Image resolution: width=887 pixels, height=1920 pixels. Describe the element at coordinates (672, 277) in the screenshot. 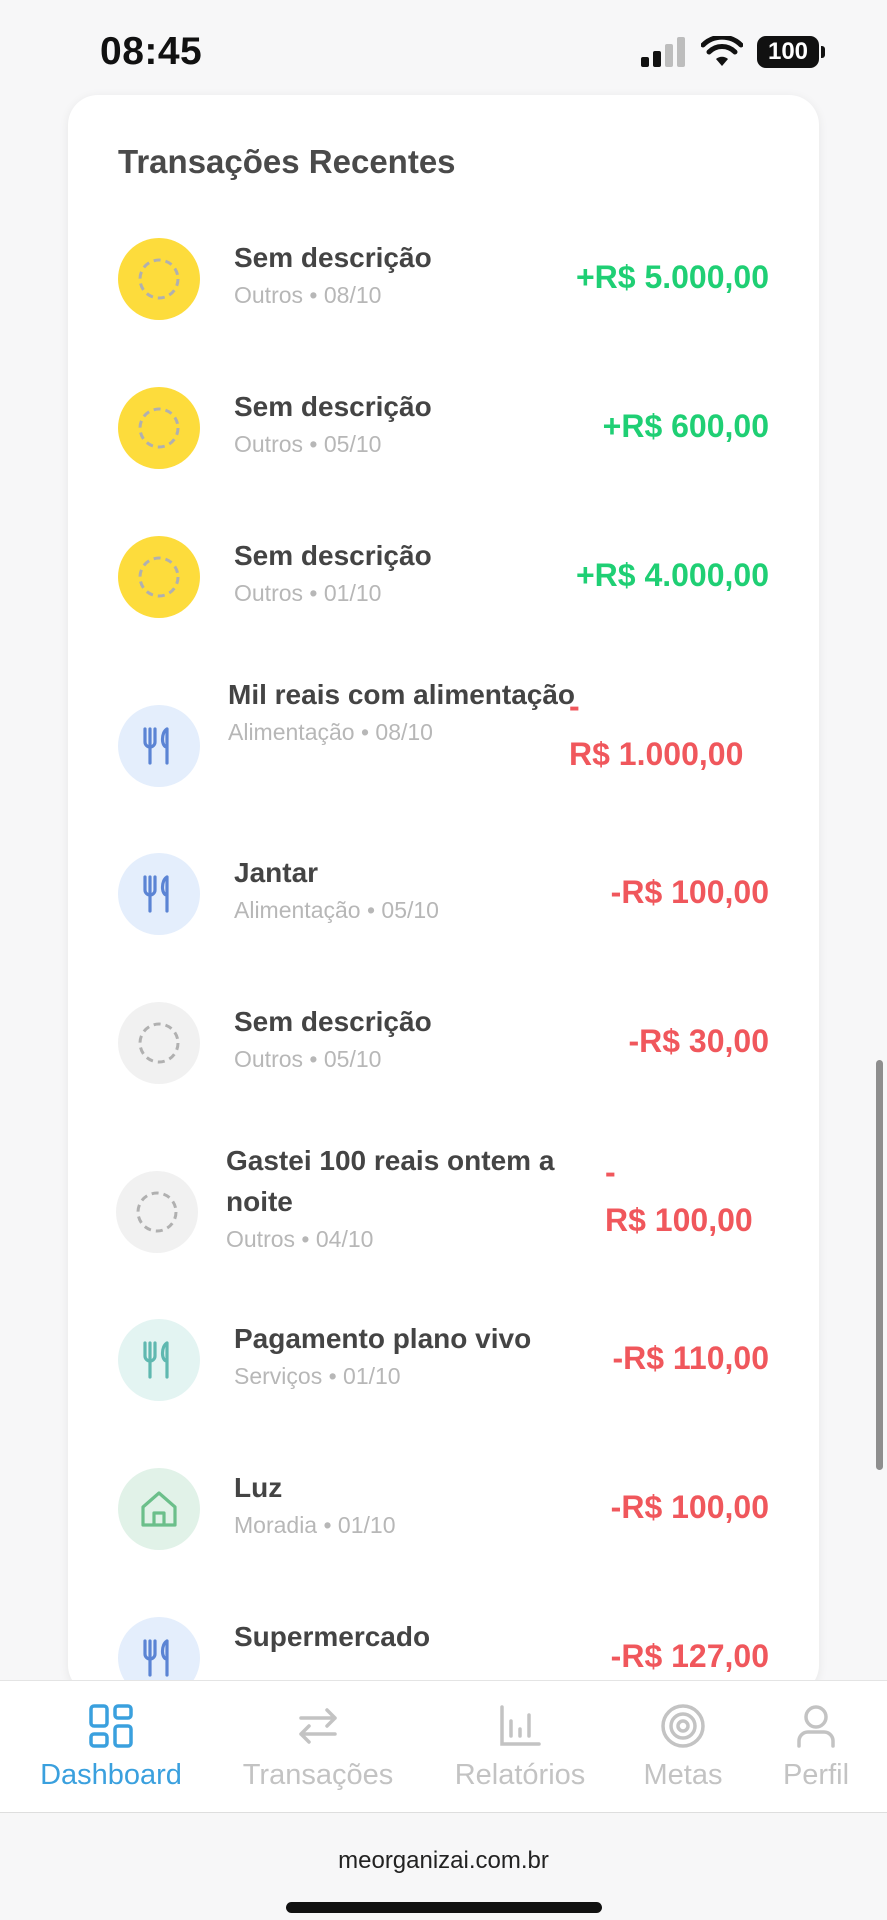

I see `transaction-amount: +R$ 5.000,00` at that location.